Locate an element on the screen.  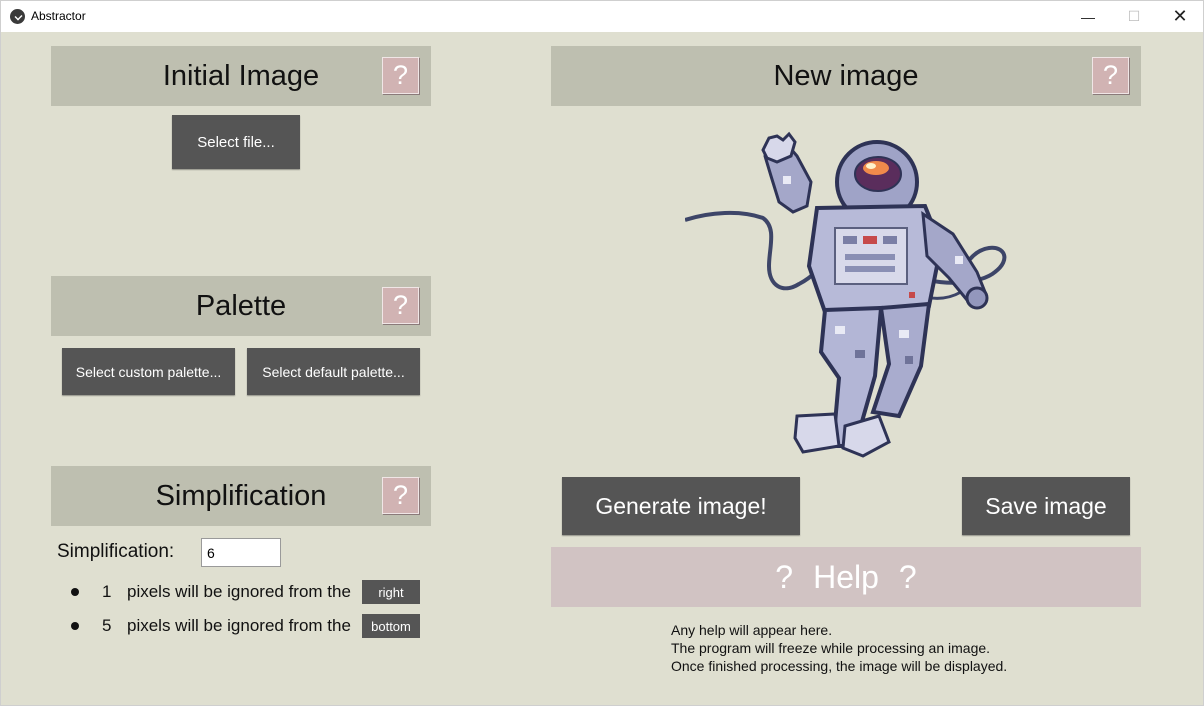
astronaut-image is located at coordinates (846, 294).